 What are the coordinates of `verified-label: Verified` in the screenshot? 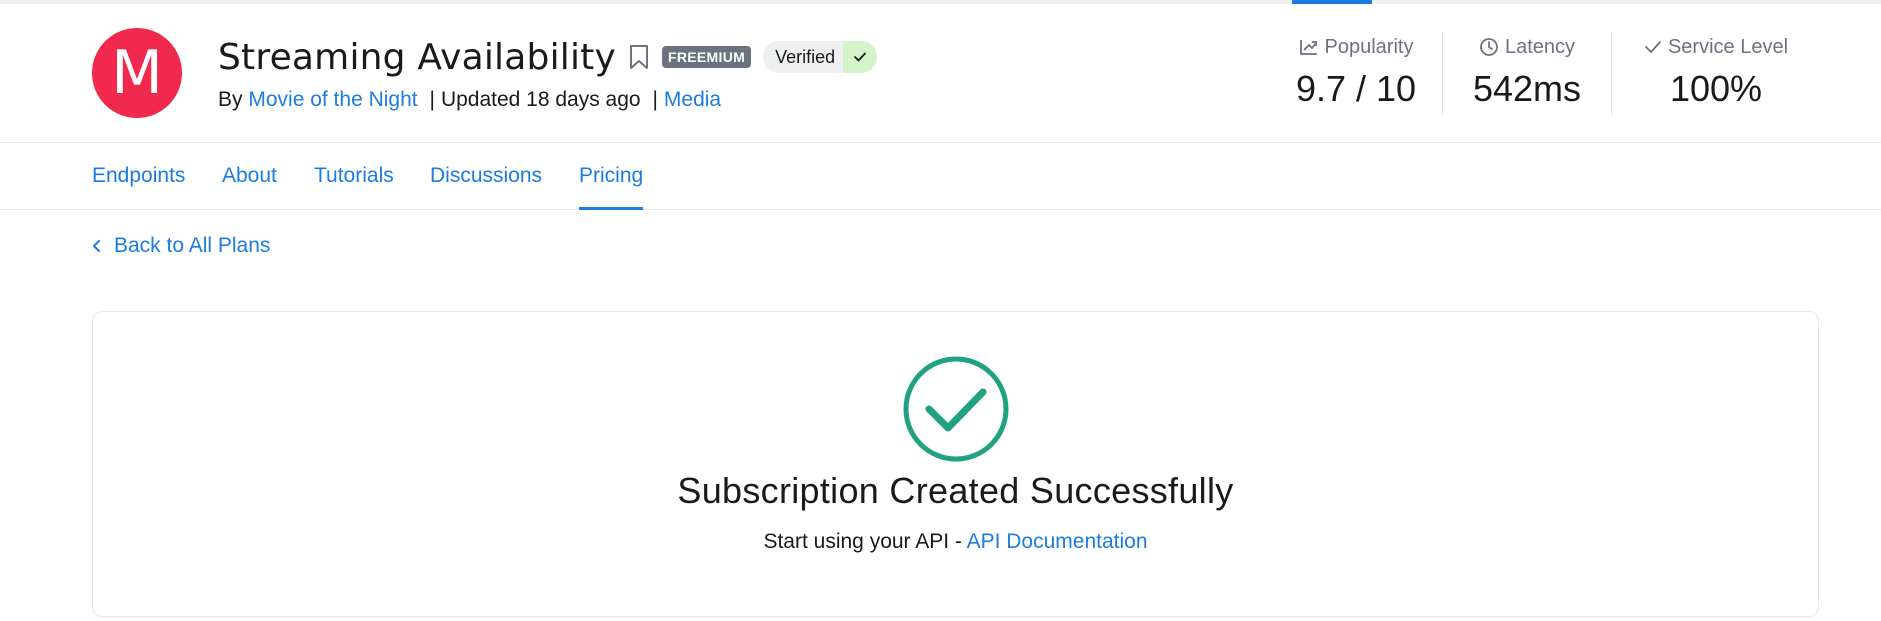 It's located at (805, 56).